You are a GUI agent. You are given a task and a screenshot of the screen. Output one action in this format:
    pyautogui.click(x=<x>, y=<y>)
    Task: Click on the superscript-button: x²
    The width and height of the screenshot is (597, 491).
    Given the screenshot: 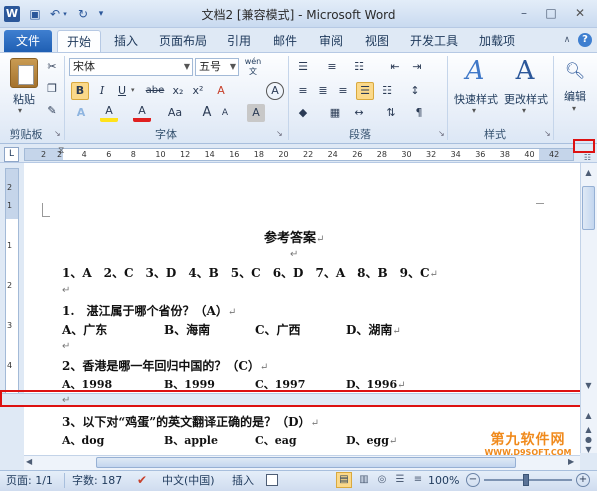 What is the action you would take?
    pyautogui.click(x=198, y=91)
    